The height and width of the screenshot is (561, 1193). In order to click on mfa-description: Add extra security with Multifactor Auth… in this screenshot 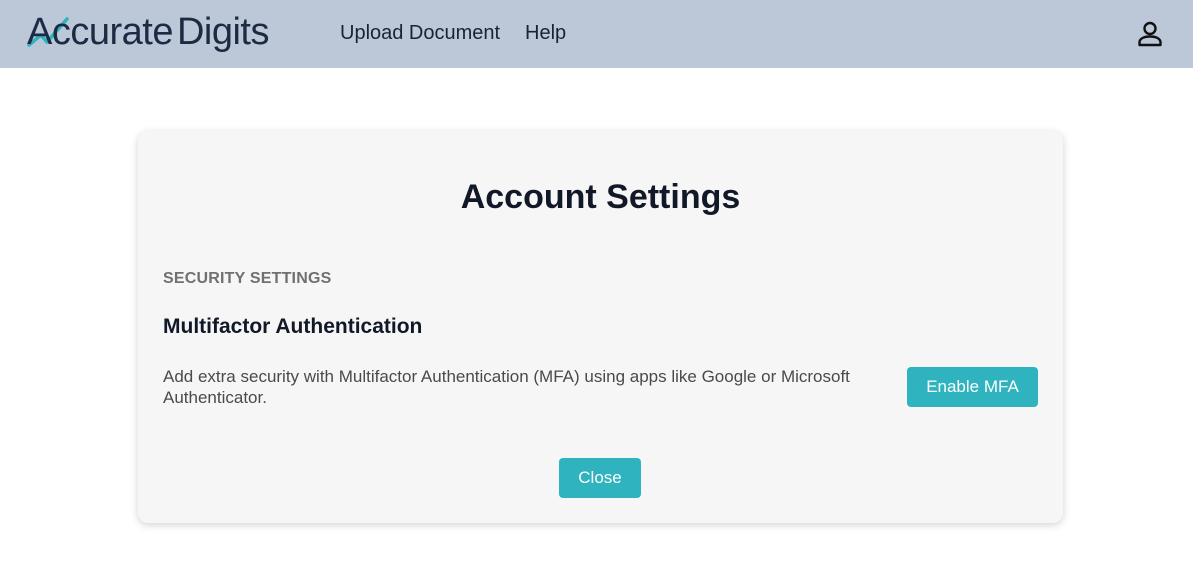, I will do `click(506, 387)`.